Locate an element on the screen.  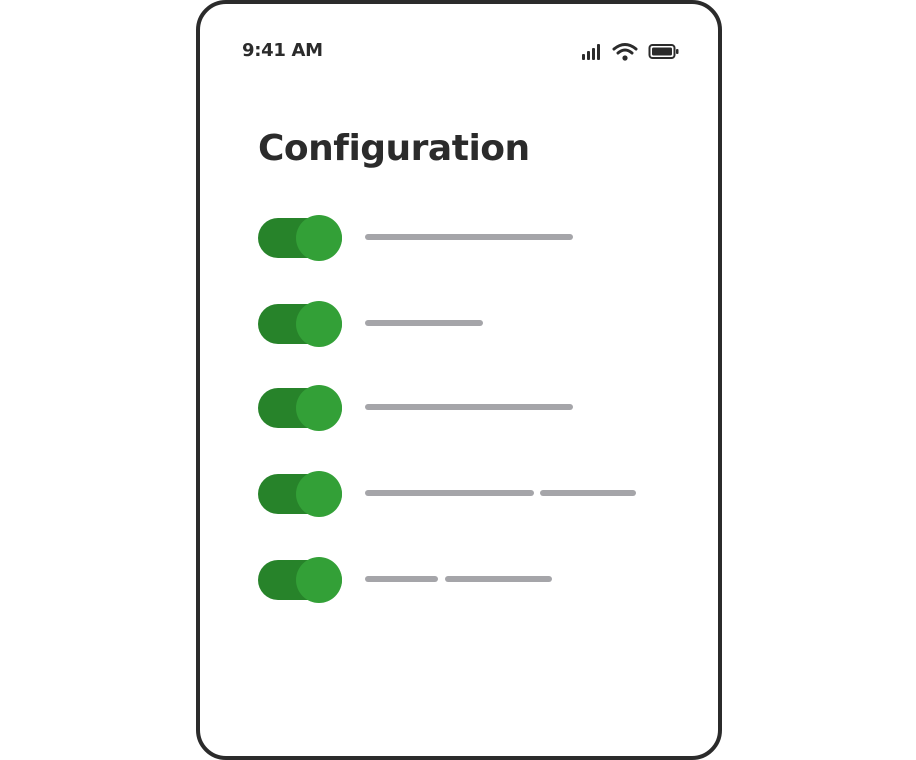
wifi-icon is located at coordinates (625, 52).